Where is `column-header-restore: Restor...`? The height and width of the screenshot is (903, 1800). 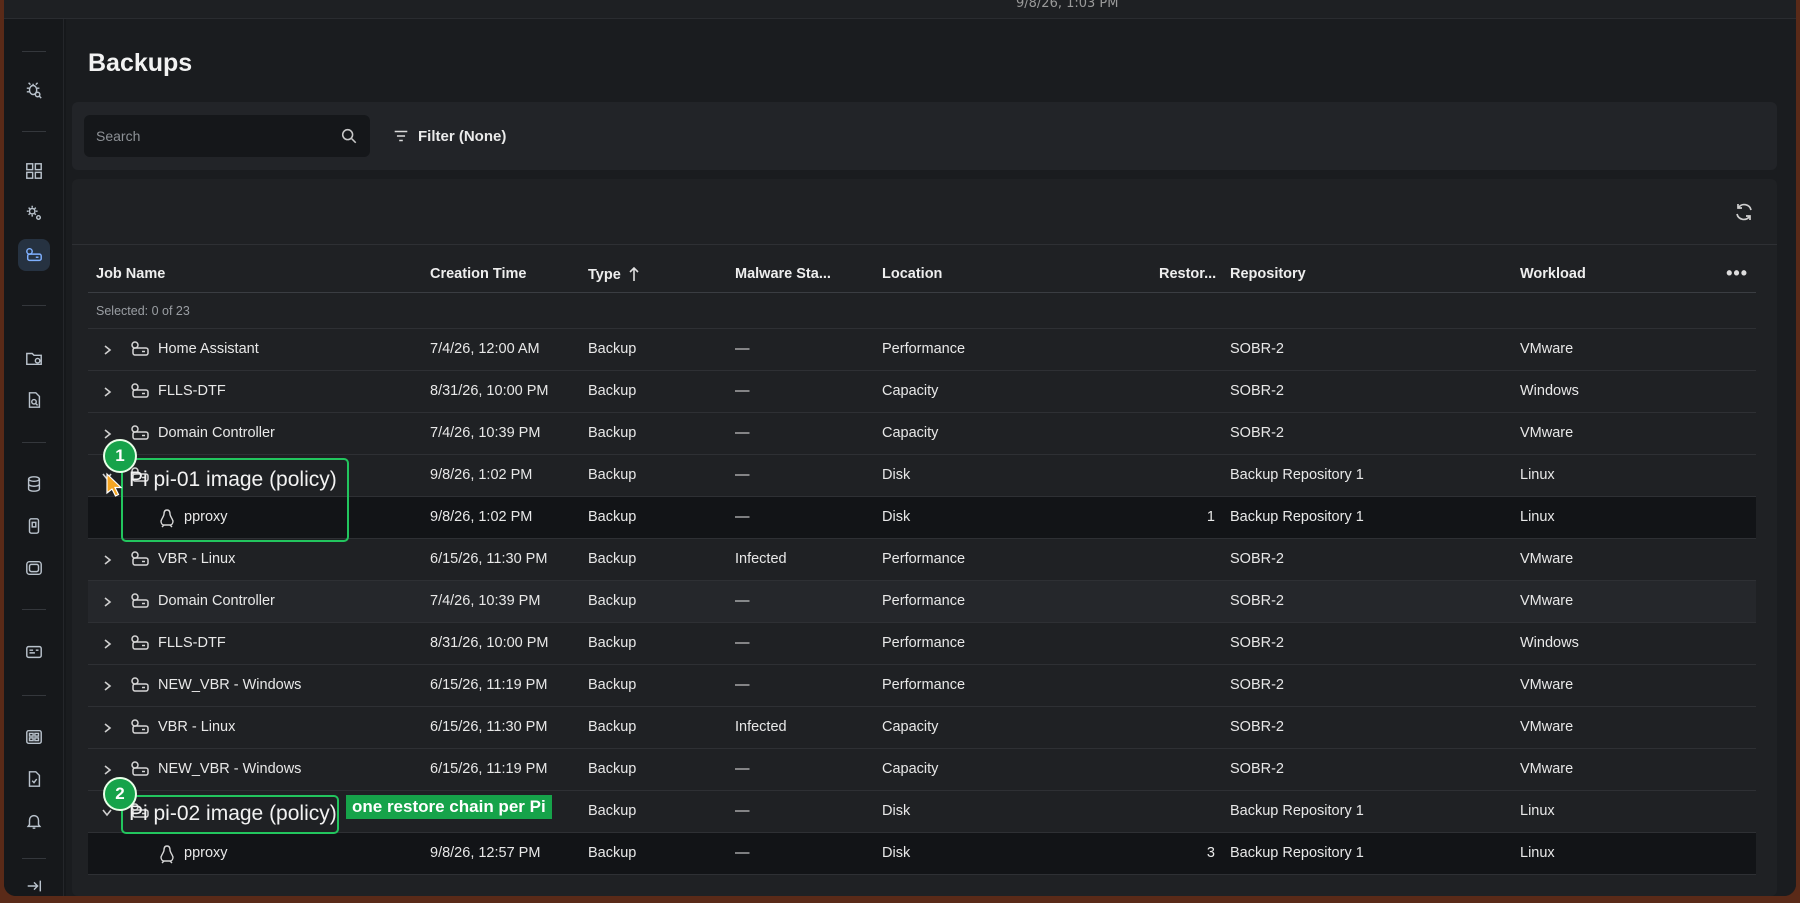
column-header-restore: Restor... is located at coordinates (1187, 274).